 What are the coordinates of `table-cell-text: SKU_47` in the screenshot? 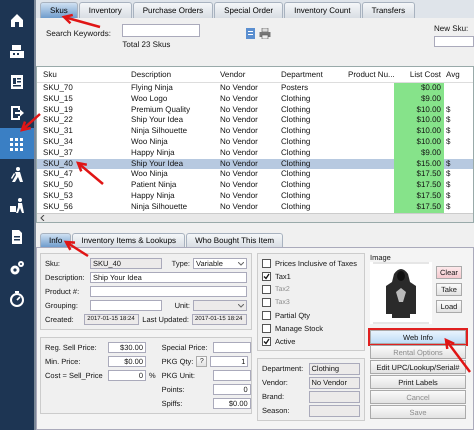 It's located at (58, 174).